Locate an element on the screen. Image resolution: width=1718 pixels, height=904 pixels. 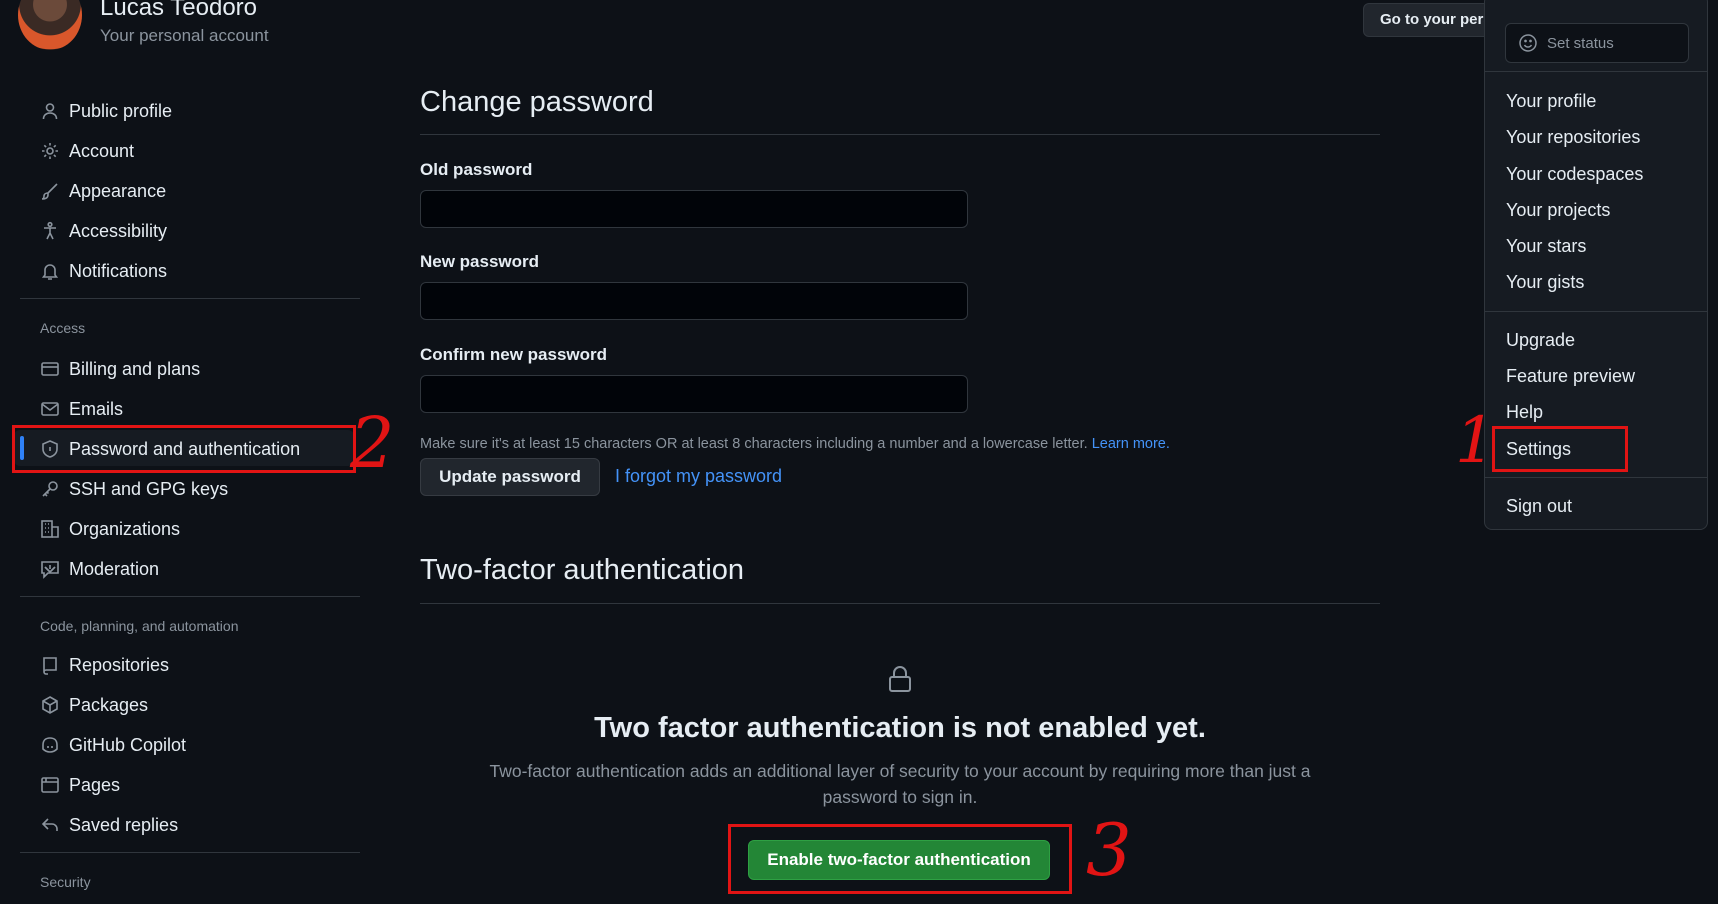
sidebar-item-label: Accessibility is located at coordinates (118, 231).